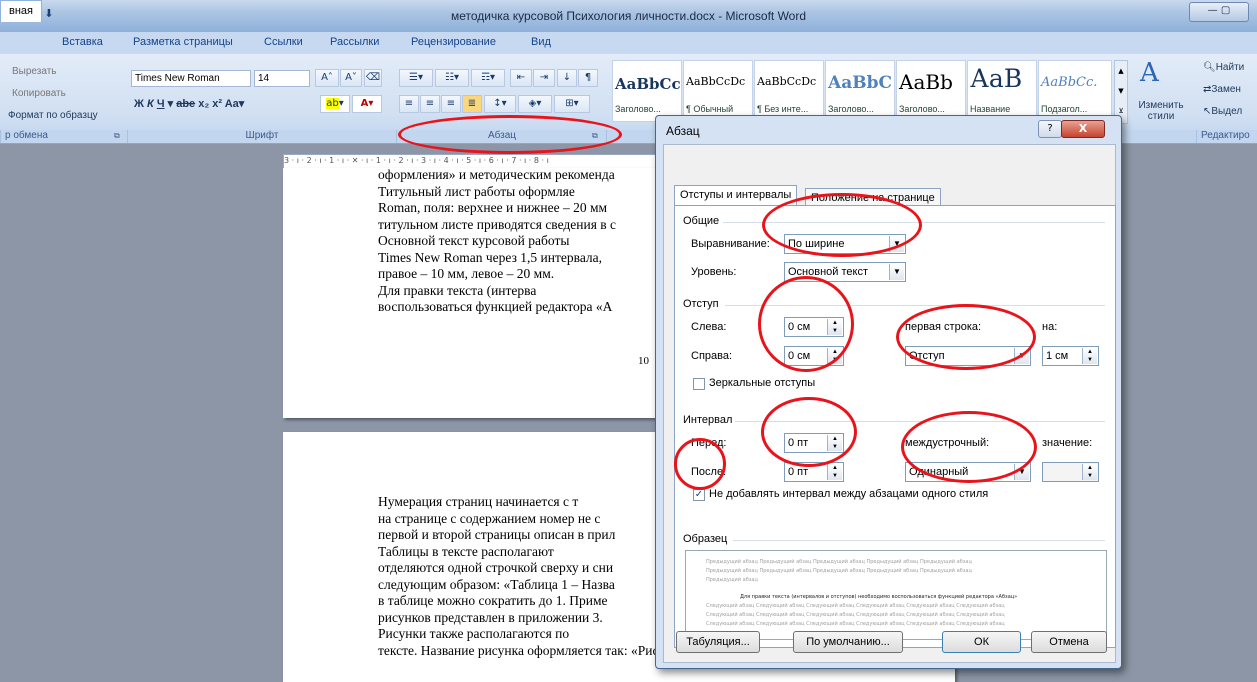 The image size is (1257, 682). What do you see at coordinates (799, 327) in the screenshot?
I see `indent-left-value: 0 см` at bounding box center [799, 327].